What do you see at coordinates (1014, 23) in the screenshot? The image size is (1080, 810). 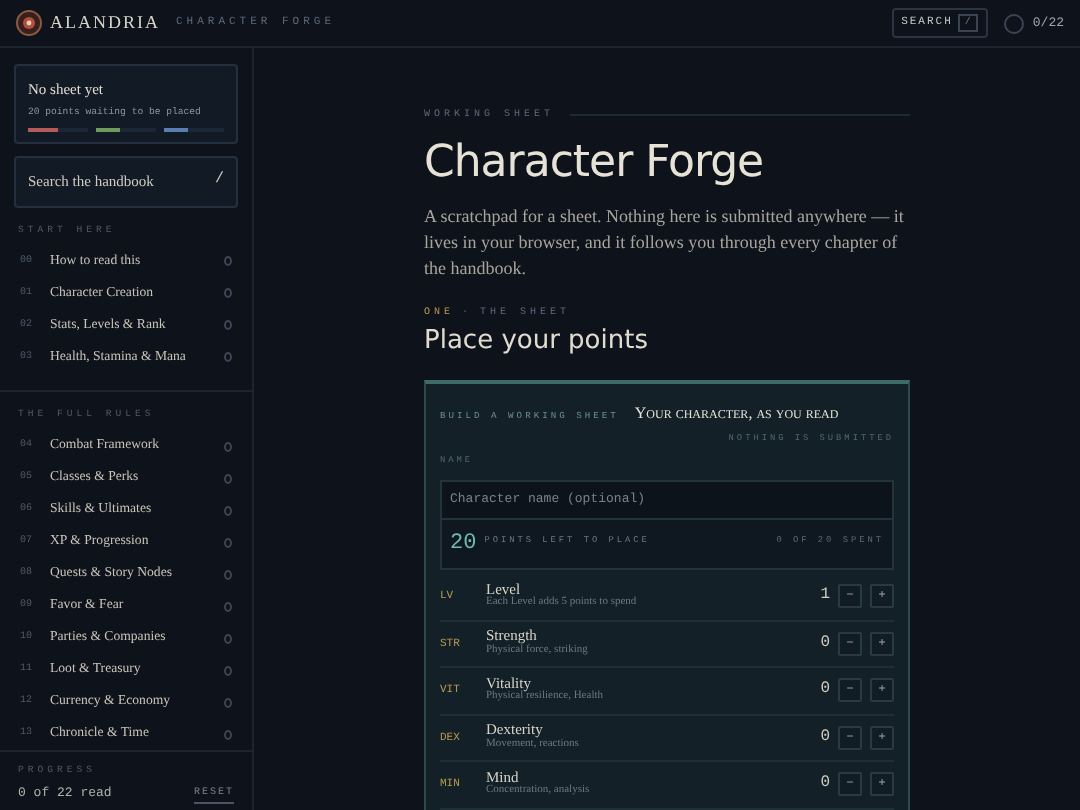 I see `progress-ring-icon` at bounding box center [1014, 23].